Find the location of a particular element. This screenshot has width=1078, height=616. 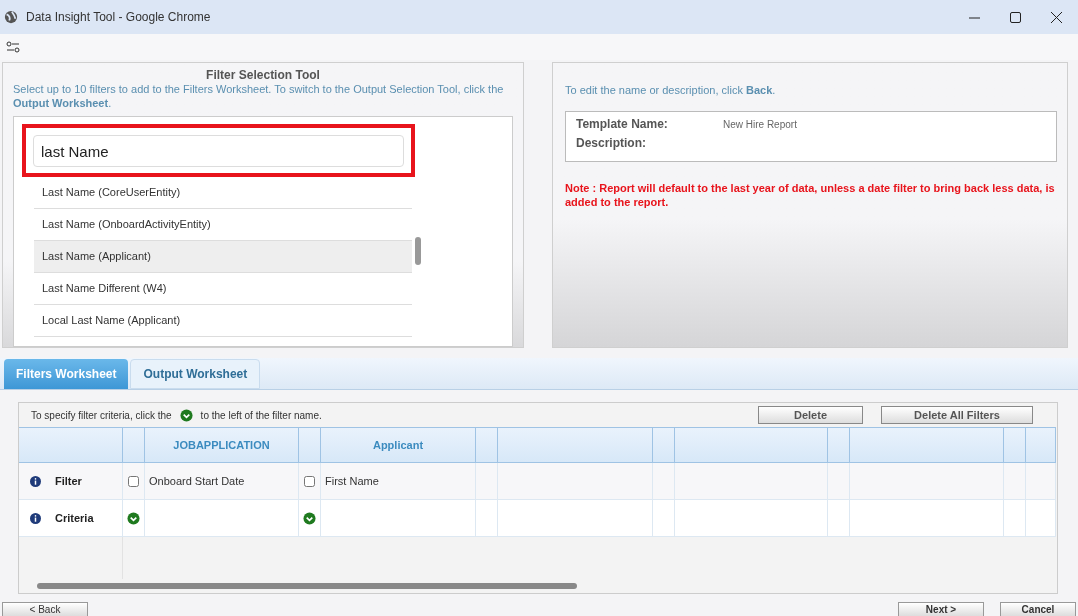

maximize-icon is located at coordinates (1015, 17).